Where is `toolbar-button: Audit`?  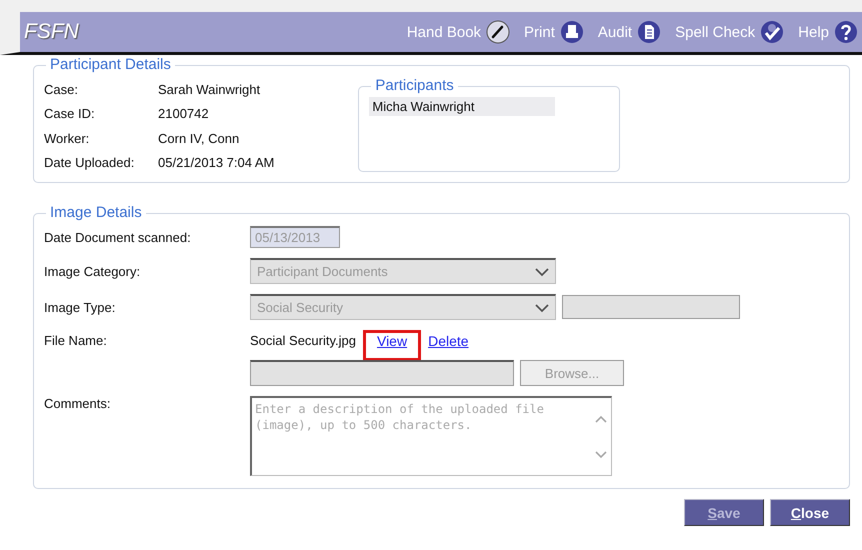
toolbar-button: Audit is located at coordinates (630, 32).